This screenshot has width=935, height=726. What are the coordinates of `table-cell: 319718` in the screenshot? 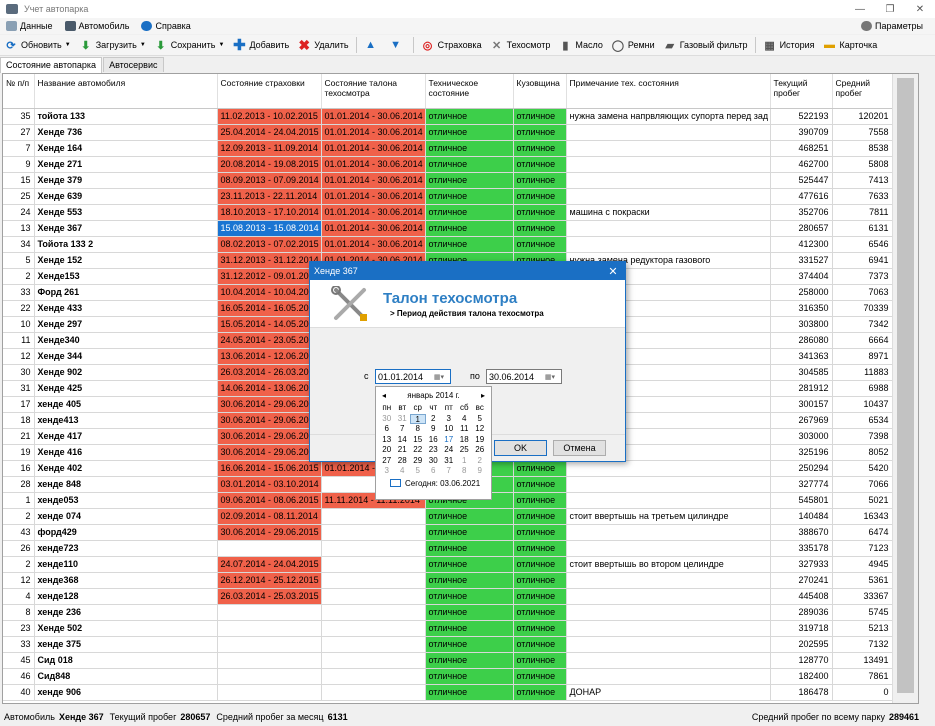 It's located at (801, 628).